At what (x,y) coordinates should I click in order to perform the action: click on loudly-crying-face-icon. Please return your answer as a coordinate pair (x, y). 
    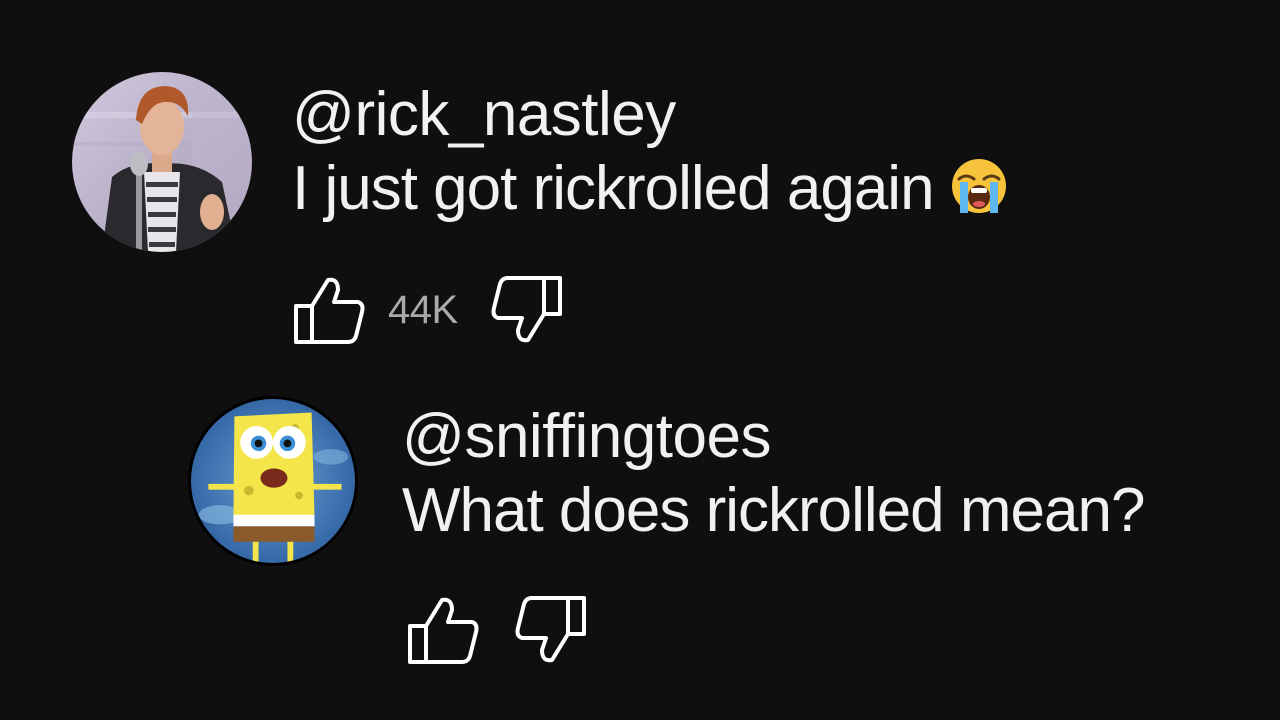
    Looking at the image, I should click on (979, 185).